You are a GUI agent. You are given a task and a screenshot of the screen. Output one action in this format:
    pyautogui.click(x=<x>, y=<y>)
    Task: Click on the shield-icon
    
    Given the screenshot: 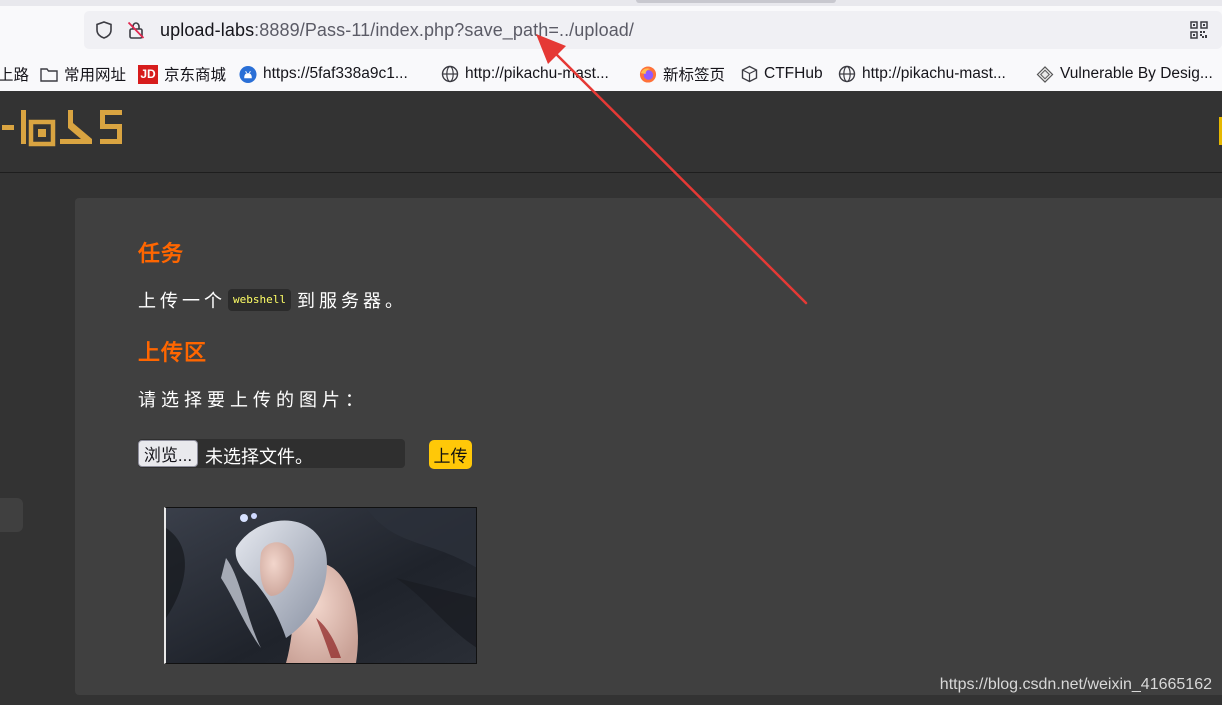 What is the action you would take?
    pyautogui.click(x=104, y=30)
    